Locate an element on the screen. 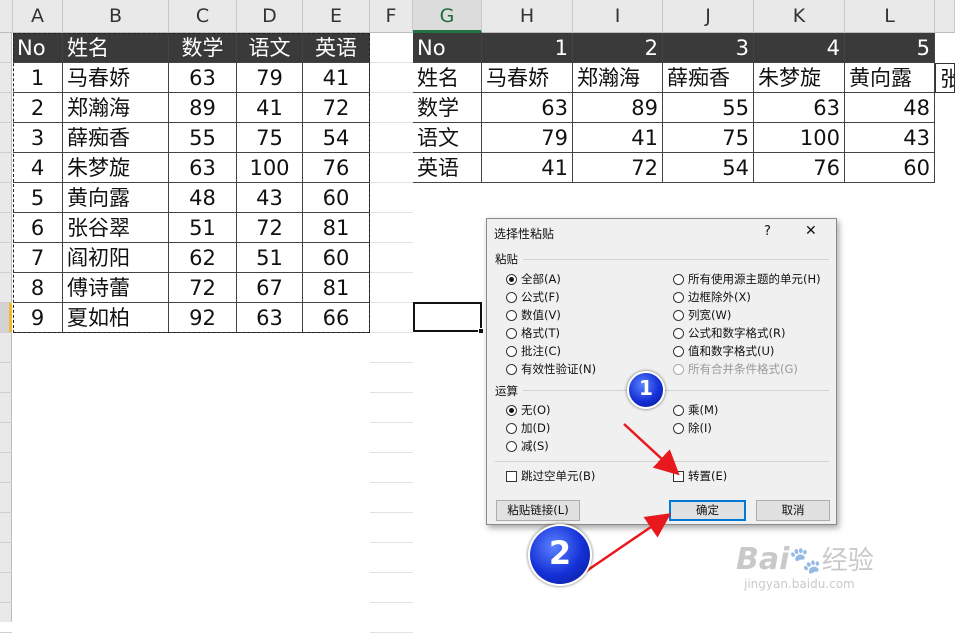  watermark: Bai🐾经验 jingyan.baidu.com is located at coordinates (805, 565).